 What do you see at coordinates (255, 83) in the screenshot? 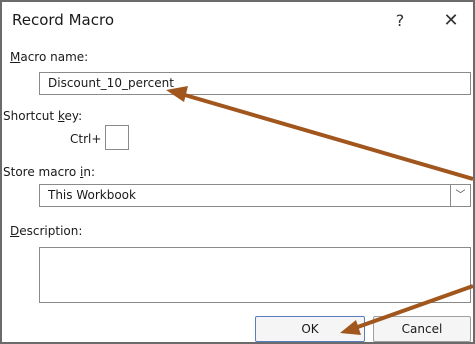
I see `macro-name-input: Discount_10_percent` at bounding box center [255, 83].